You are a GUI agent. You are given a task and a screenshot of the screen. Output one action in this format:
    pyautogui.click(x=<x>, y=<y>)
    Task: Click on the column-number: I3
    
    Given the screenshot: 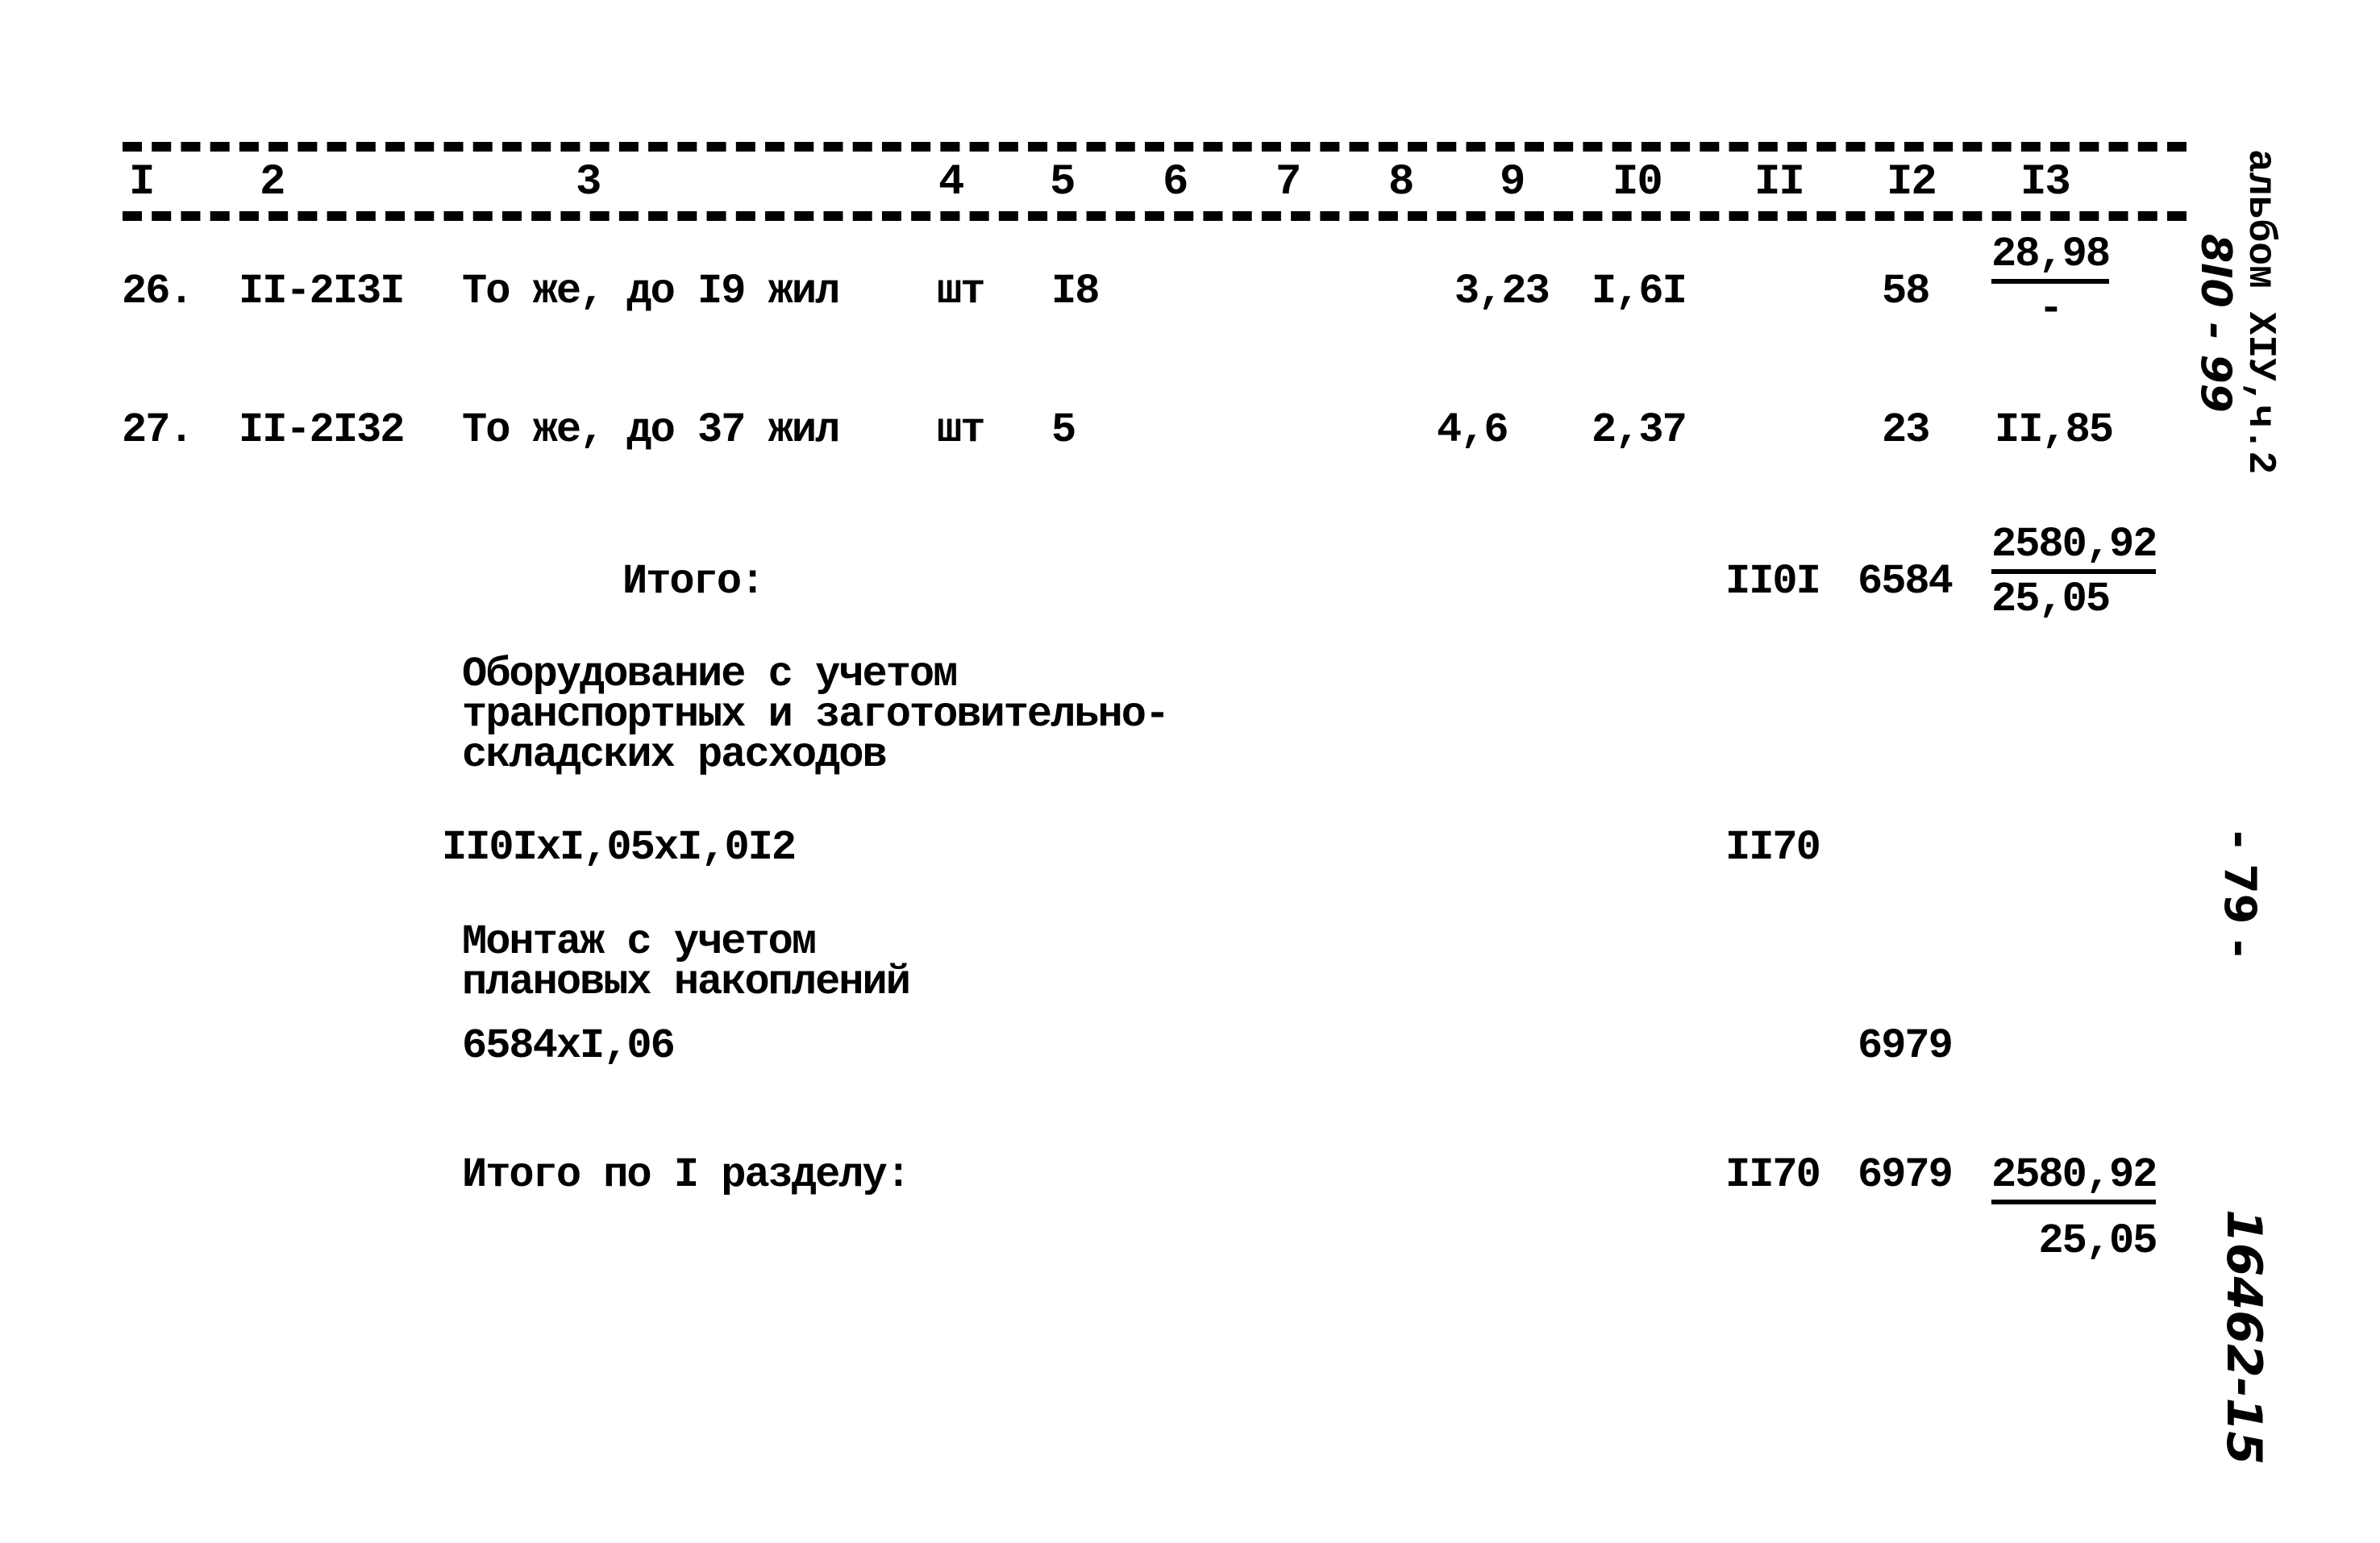 What is the action you would take?
    pyautogui.click(x=2046, y=182)
    